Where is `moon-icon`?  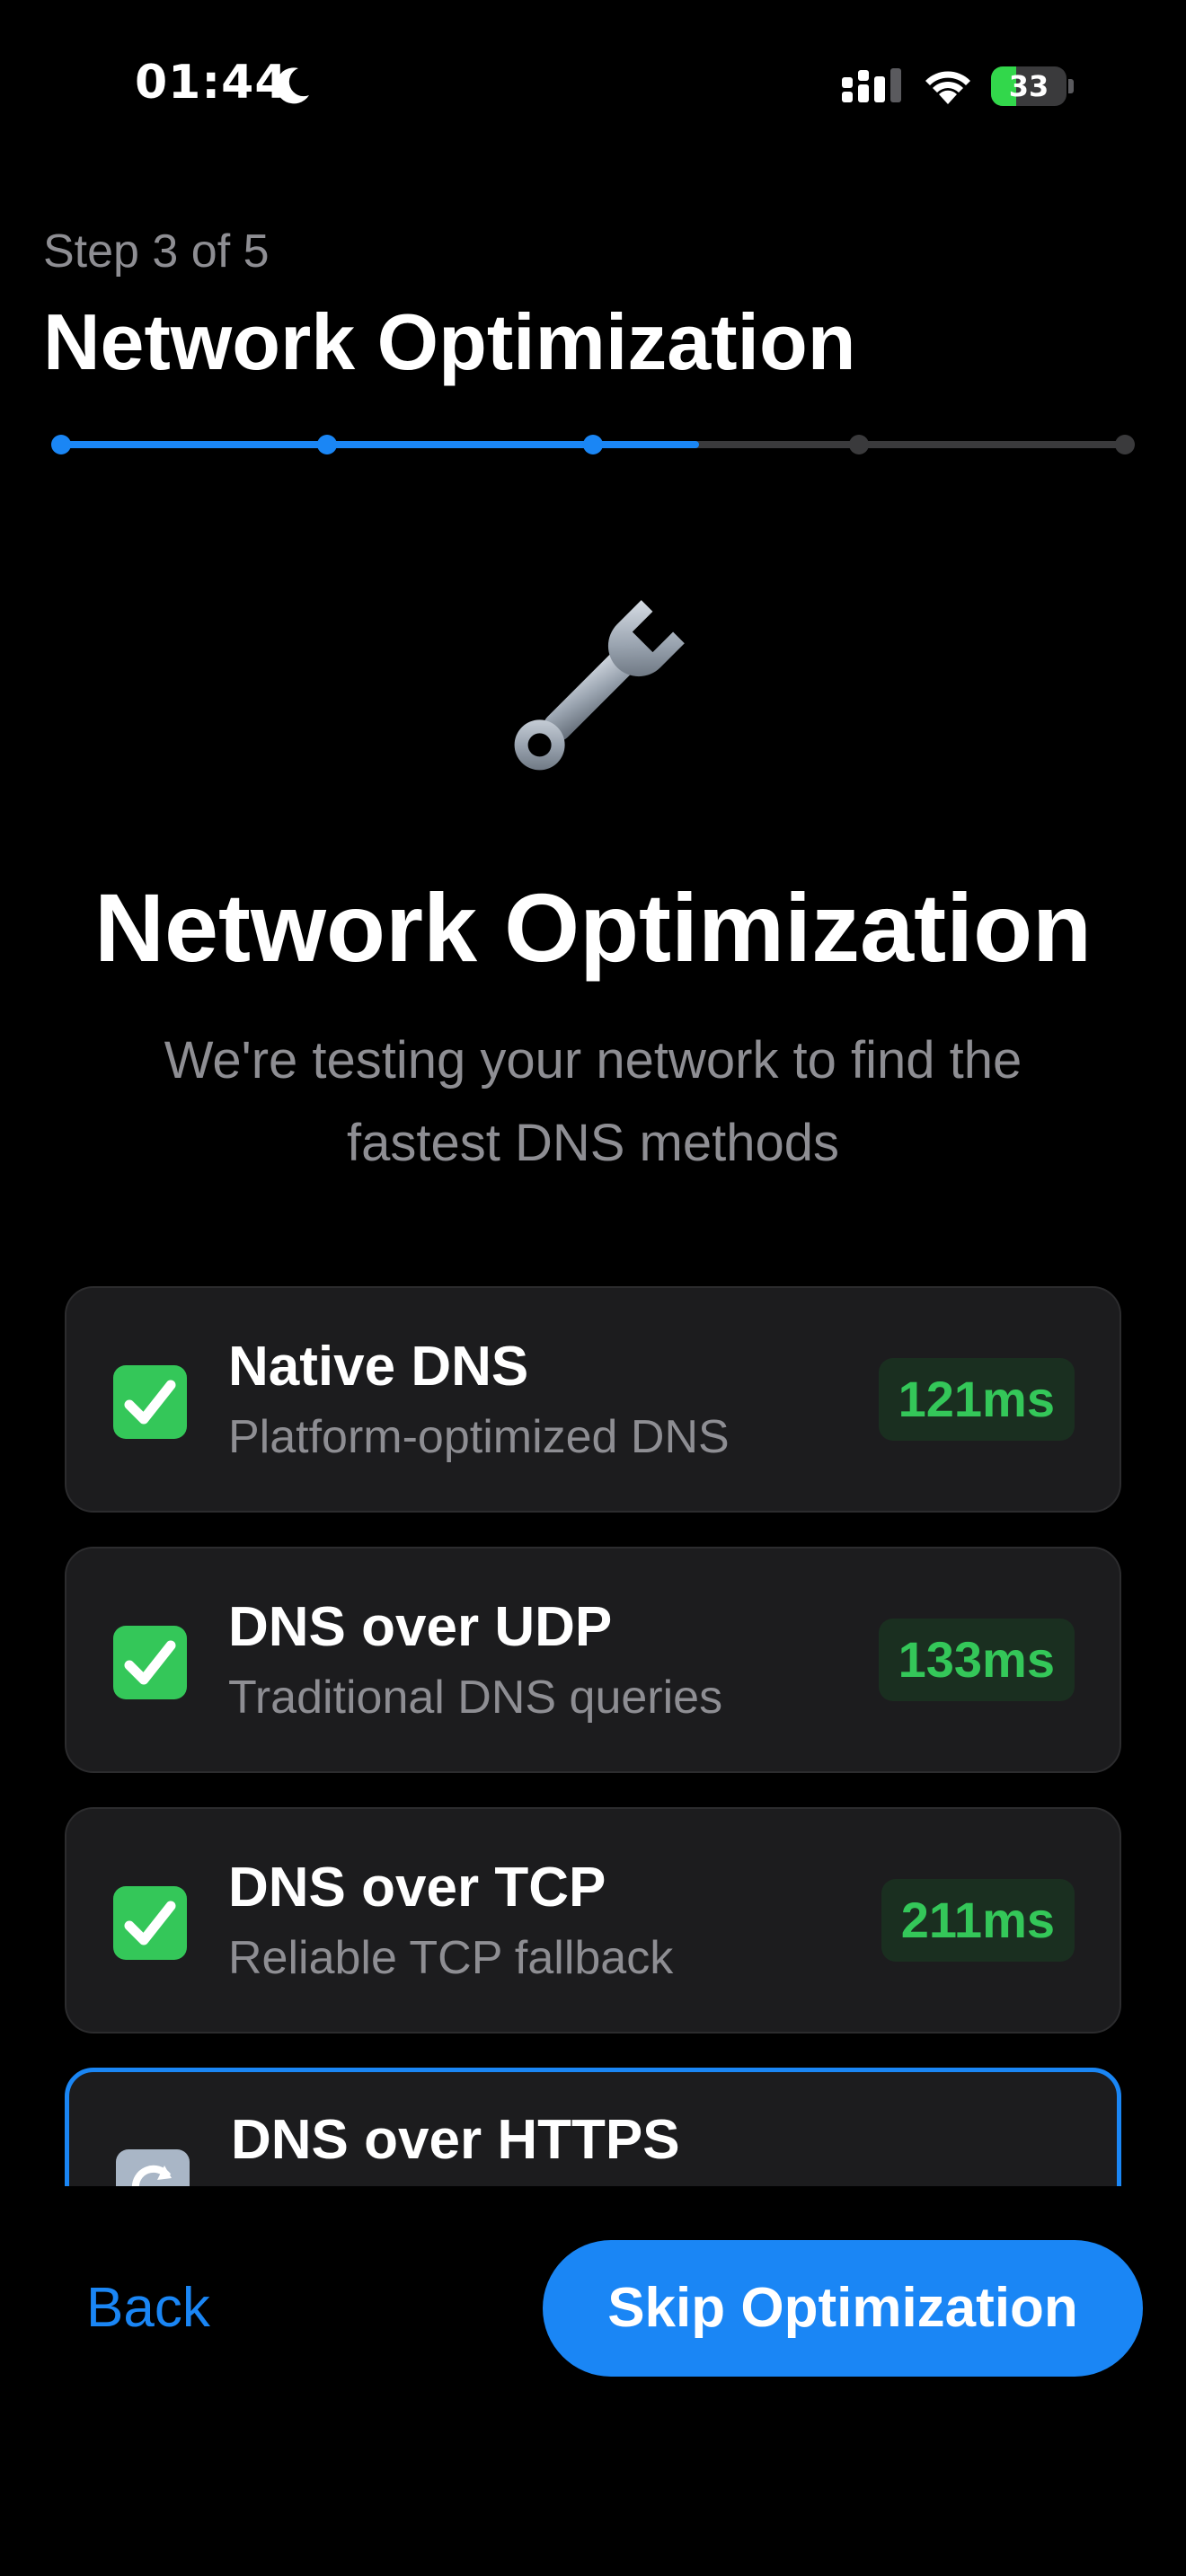 moon-icon is located at coordinates (292, 85).